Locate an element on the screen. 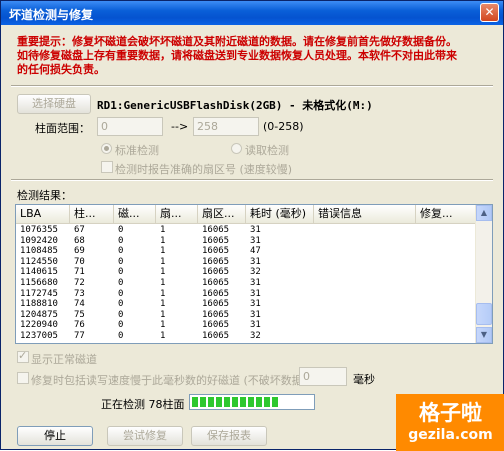 The width and height of the screenshot is (504, 451). table-cell: 1204875 is located at coordinates (39, 314).